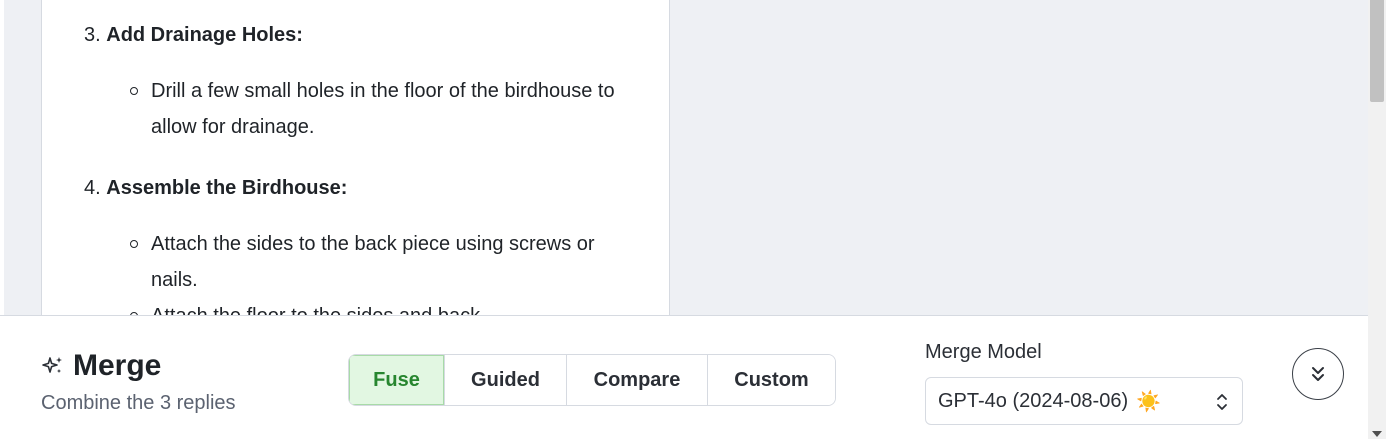 The height and width of the screenshot is (439, 1386). I want to click on step-4-title: Assemble the Birdhouse:, so click(227, 188).